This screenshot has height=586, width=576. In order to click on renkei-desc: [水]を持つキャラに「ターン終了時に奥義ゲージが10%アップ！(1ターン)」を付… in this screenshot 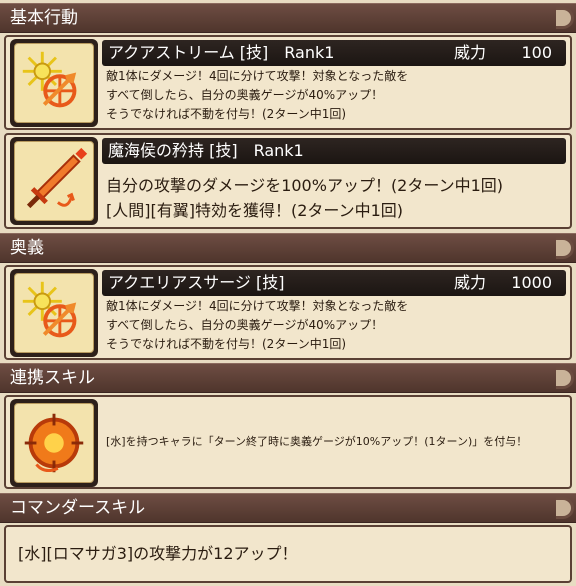, I will do `click(317, 441)`.